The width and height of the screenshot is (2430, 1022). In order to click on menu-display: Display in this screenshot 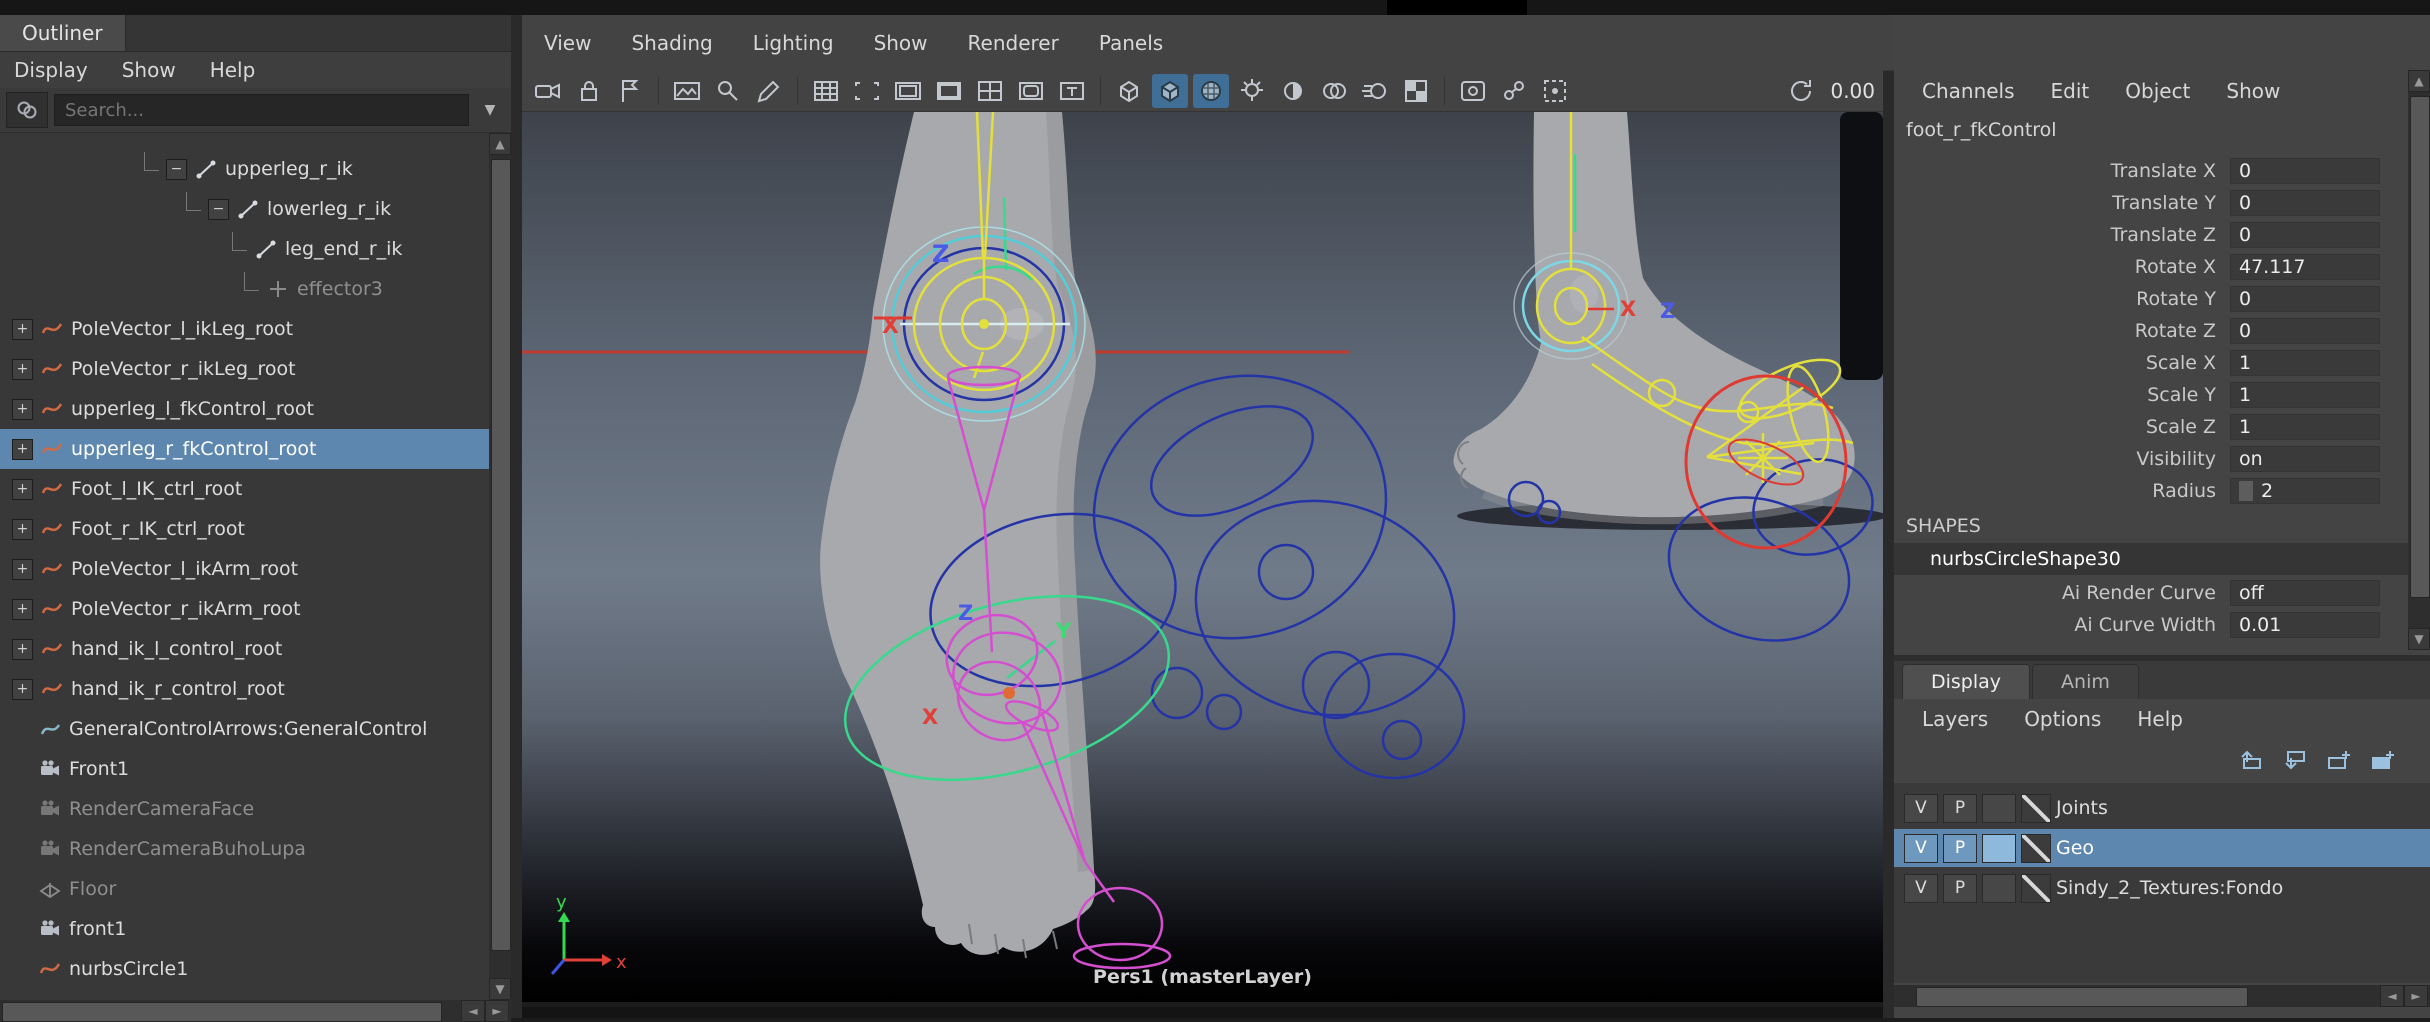, I will do `click(51, 70)`.